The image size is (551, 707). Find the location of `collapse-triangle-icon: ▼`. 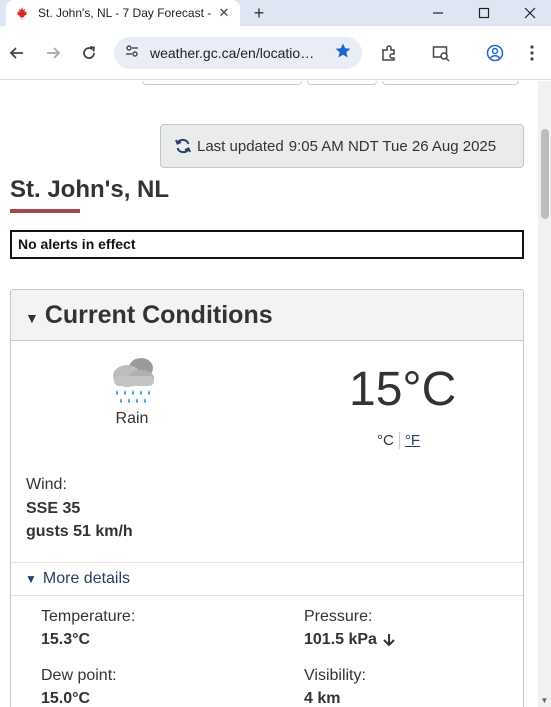

collapse-triangle-icon: ▼ is located at coordinates (32, 318).